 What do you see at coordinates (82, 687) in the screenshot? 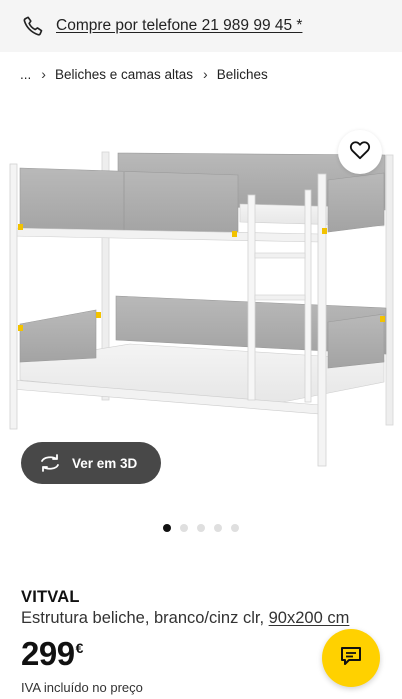
I see `vat-note: IVA incluído no preço` at bounding box center [82, 687].